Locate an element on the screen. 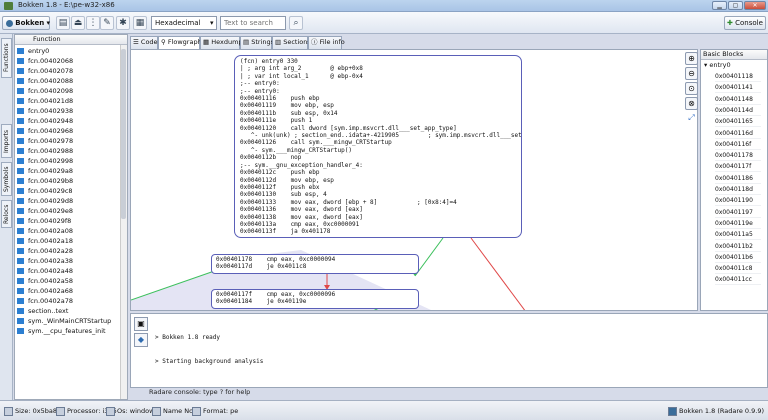 The image size is (768, 420). tab-sections: ▥ Sections is located at coordinates (291, 42).